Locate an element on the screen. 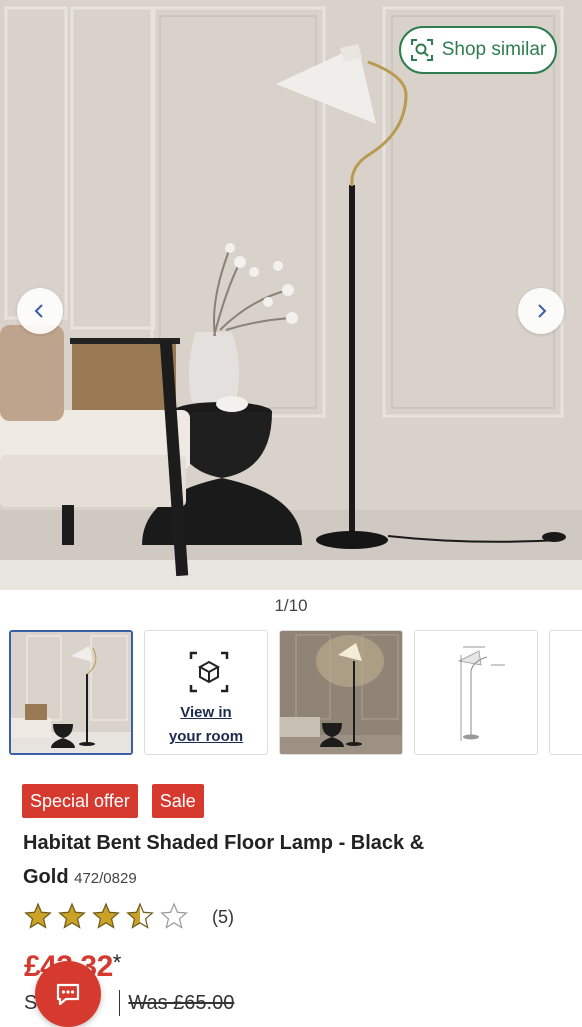 This screenshot has width=582, height=1027. rating-row: (5) is located at coordinates (129, 917).